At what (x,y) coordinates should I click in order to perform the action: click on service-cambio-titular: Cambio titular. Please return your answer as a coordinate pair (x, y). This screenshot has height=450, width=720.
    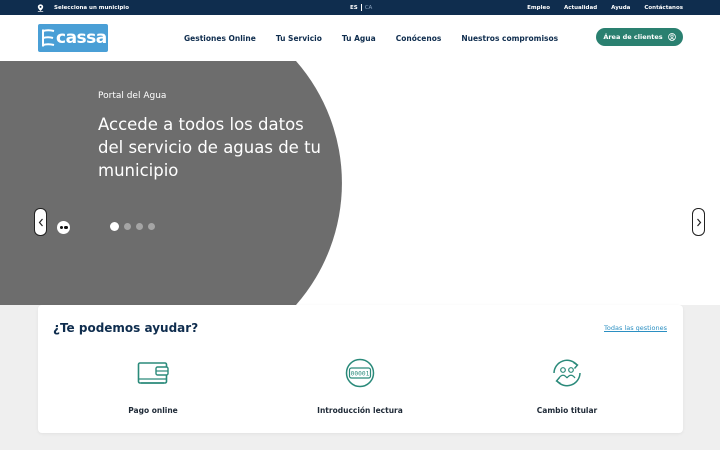
    Looking at the image, I should click on (567, 386).